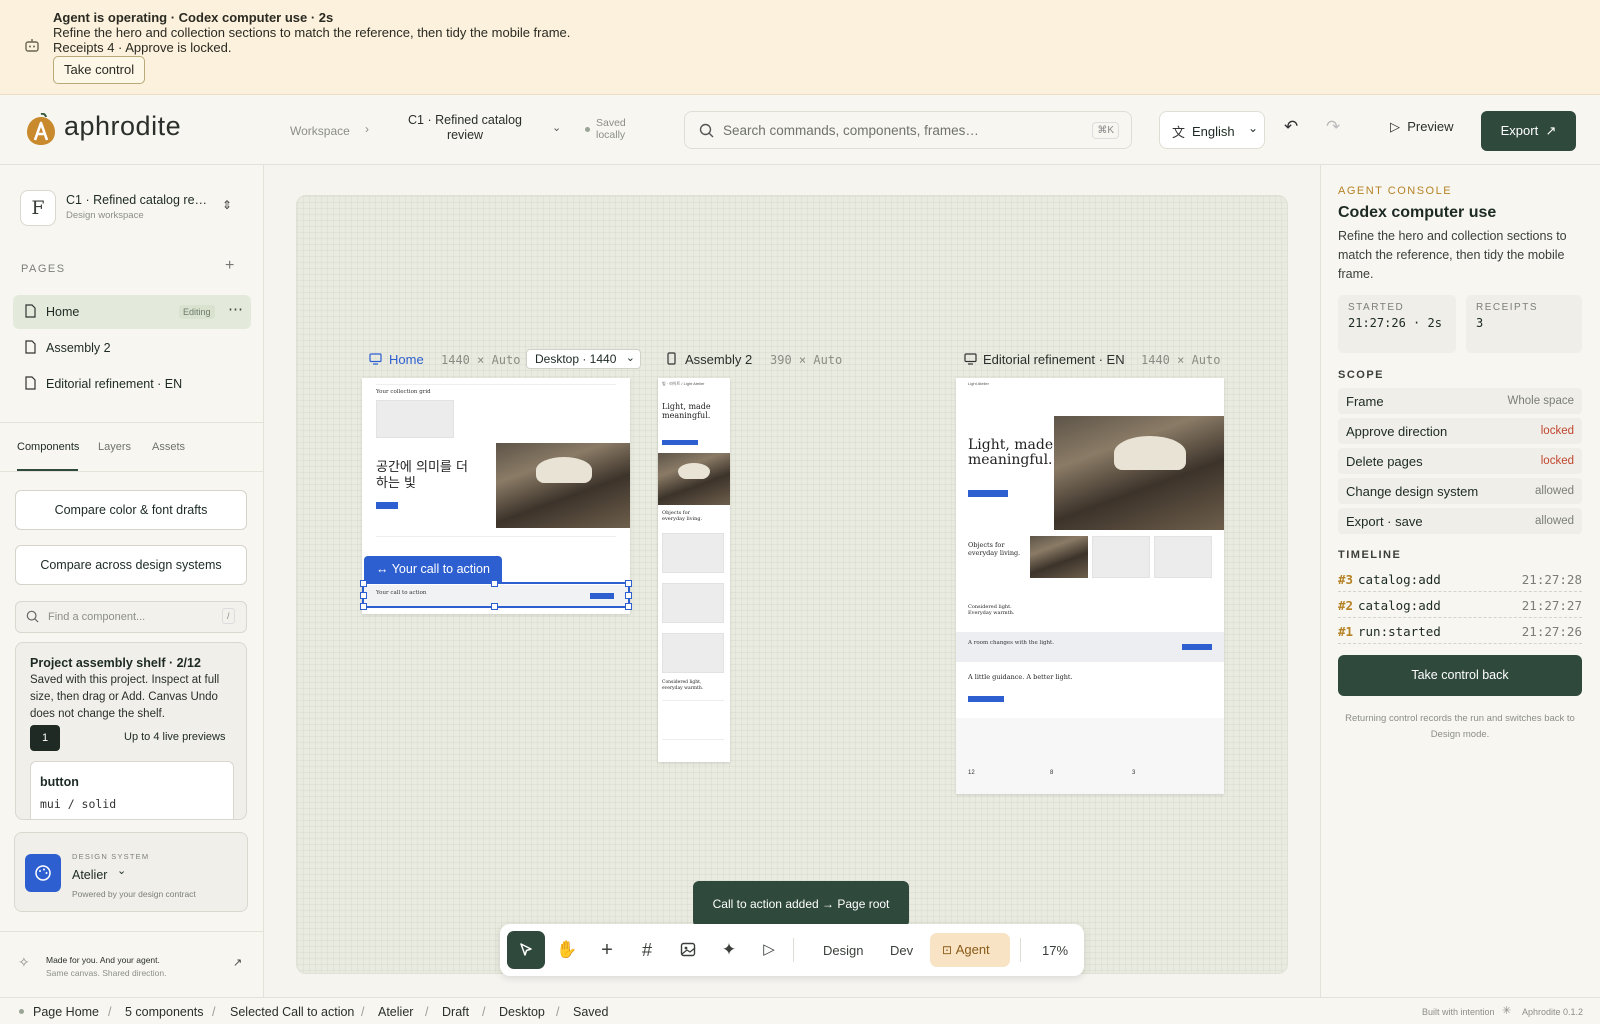  Describe the element at coordinates (132, 790) in the screenshot. I see `shelf-card-button: button mui / solid` at that location.